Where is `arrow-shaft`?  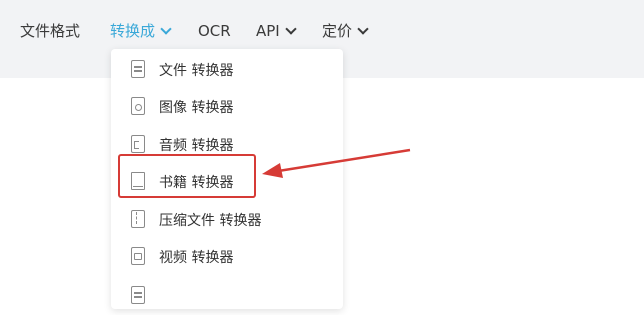 arrow-shaft is located at coordinates (341, 161).